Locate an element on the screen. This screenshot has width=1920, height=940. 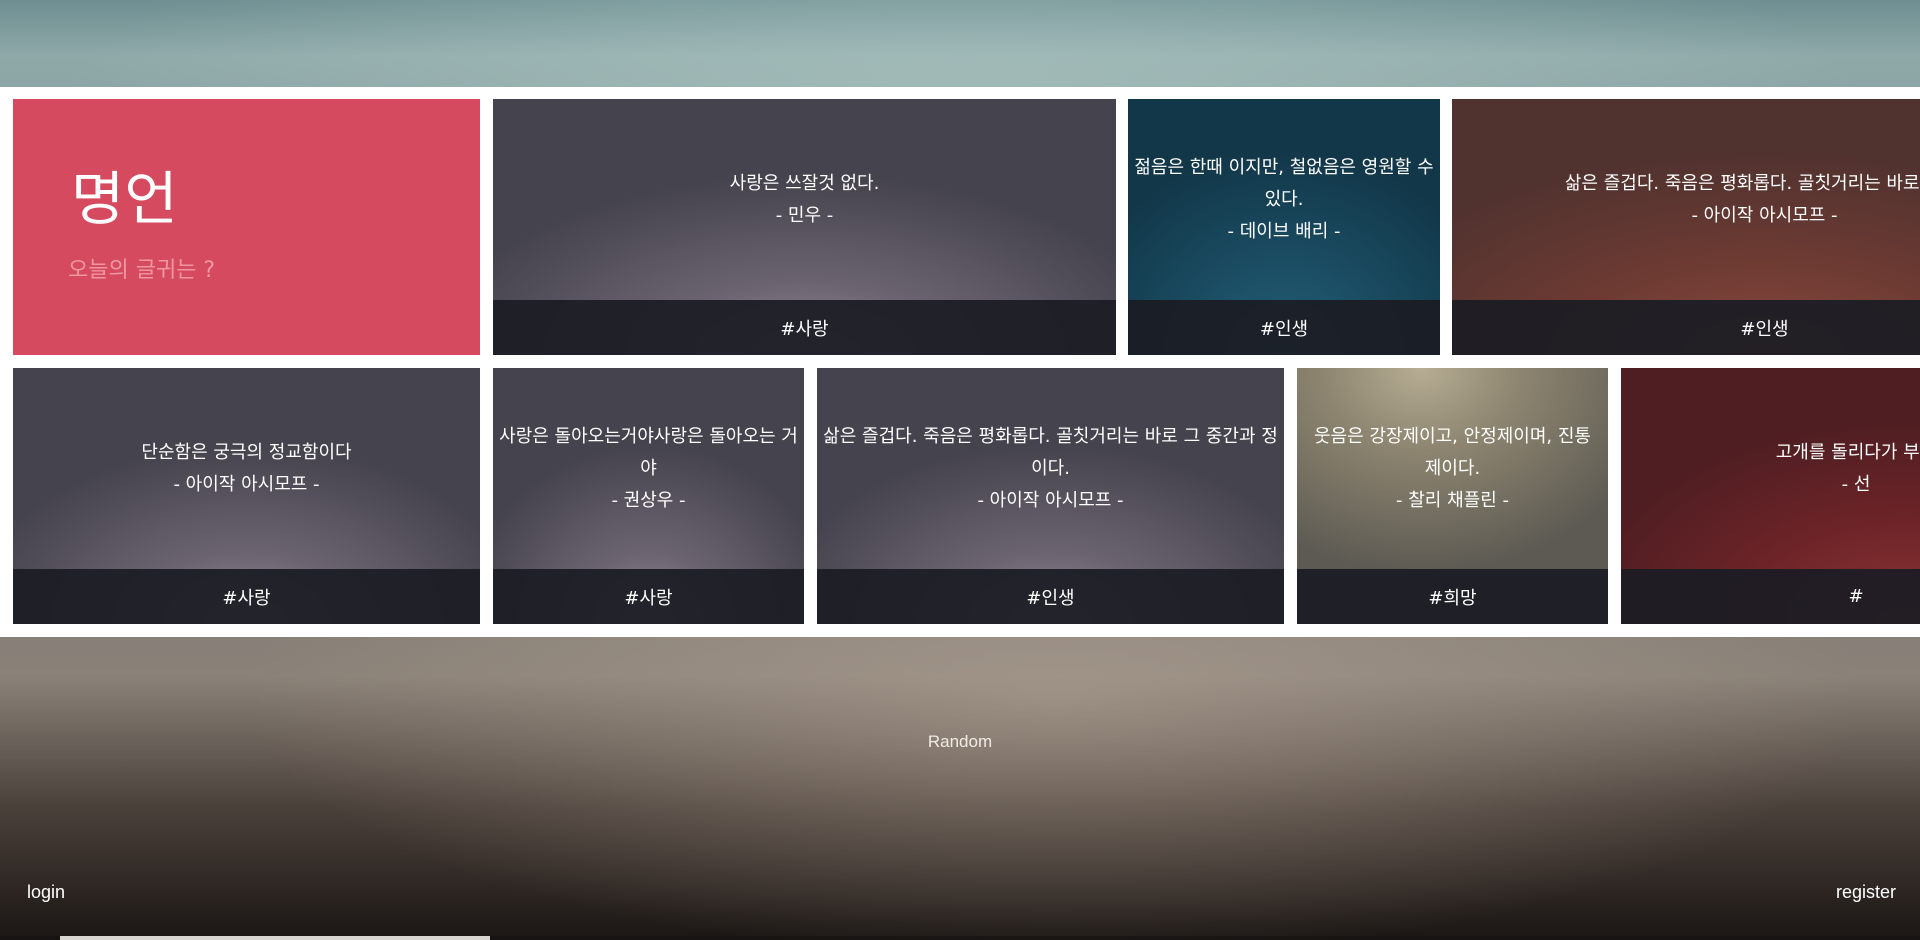
quote-card: 웃음은 강장제이고, 안정제이며, 진통 제이다. - 찰리 채플린 - #희망 is located at coordinates (1452, 496).